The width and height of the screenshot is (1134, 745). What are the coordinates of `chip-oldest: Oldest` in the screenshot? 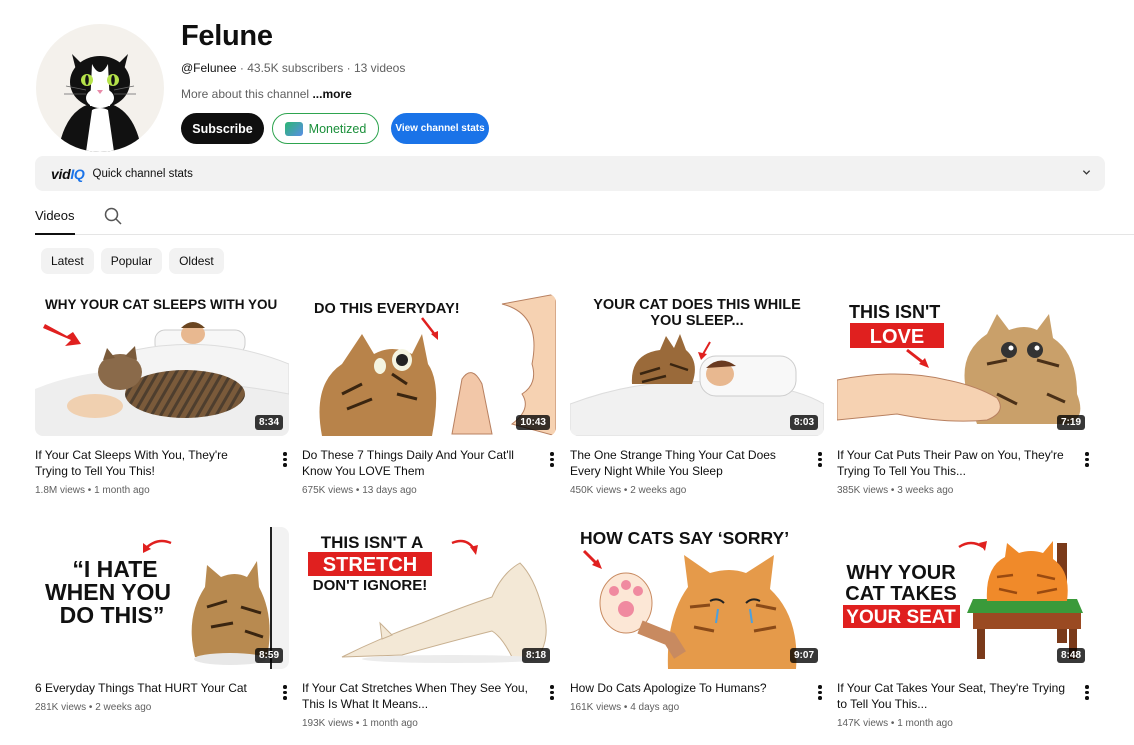 It's located at (196, 261).